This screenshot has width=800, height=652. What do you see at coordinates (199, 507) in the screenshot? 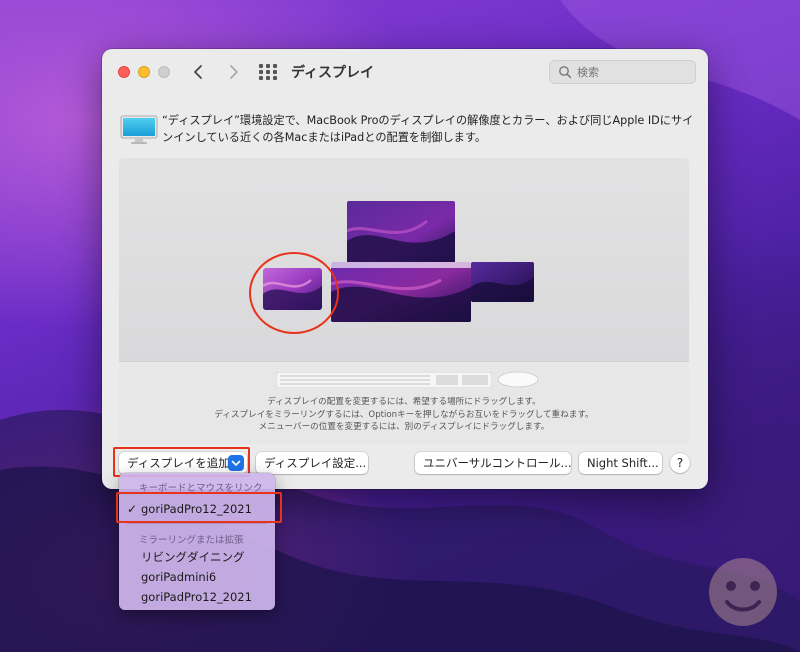
I see `annotation-rect-menu-item` at bounding box center [199, 507].